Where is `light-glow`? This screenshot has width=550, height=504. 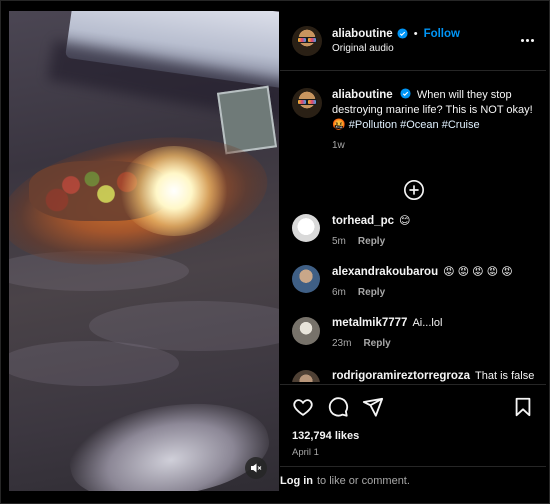 light-glow is located at coordinates (174, 191).